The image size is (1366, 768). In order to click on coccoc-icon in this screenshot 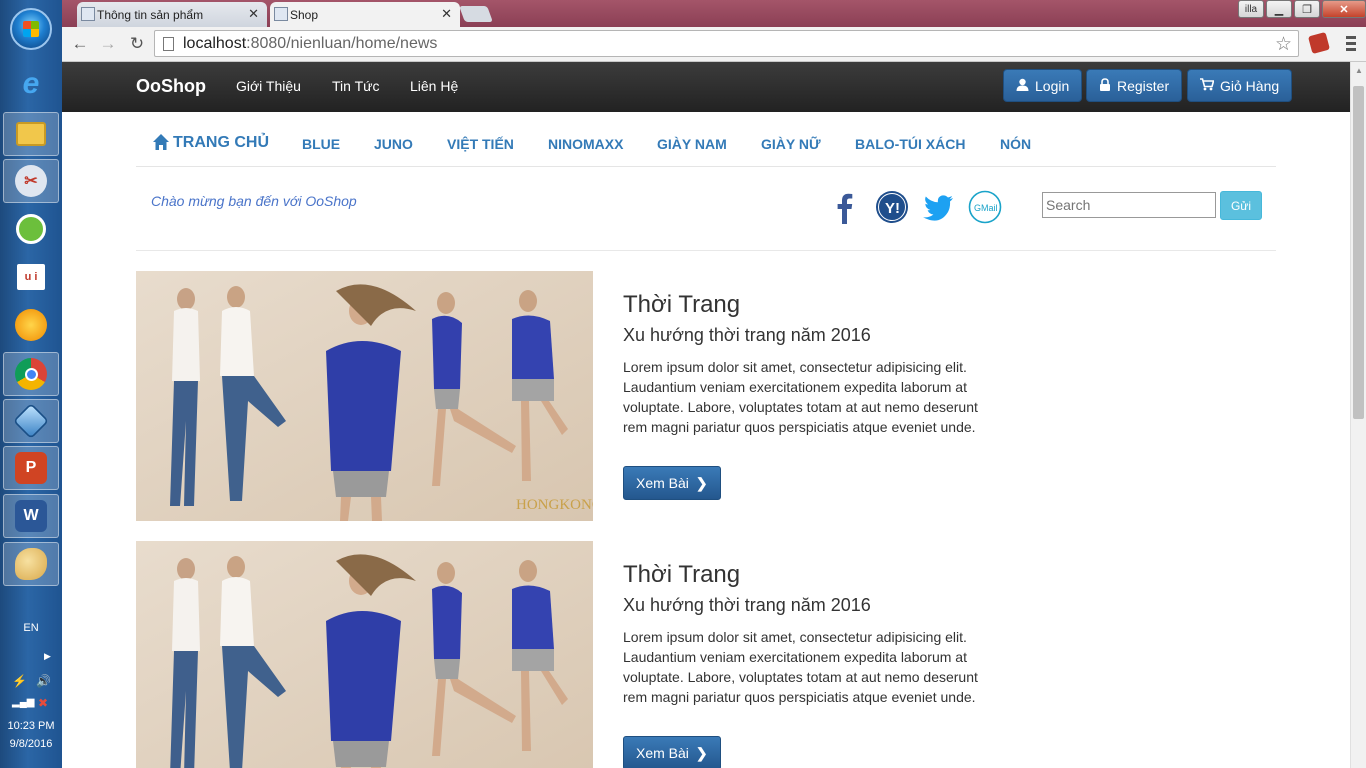, I will do `click(31, 229)`.